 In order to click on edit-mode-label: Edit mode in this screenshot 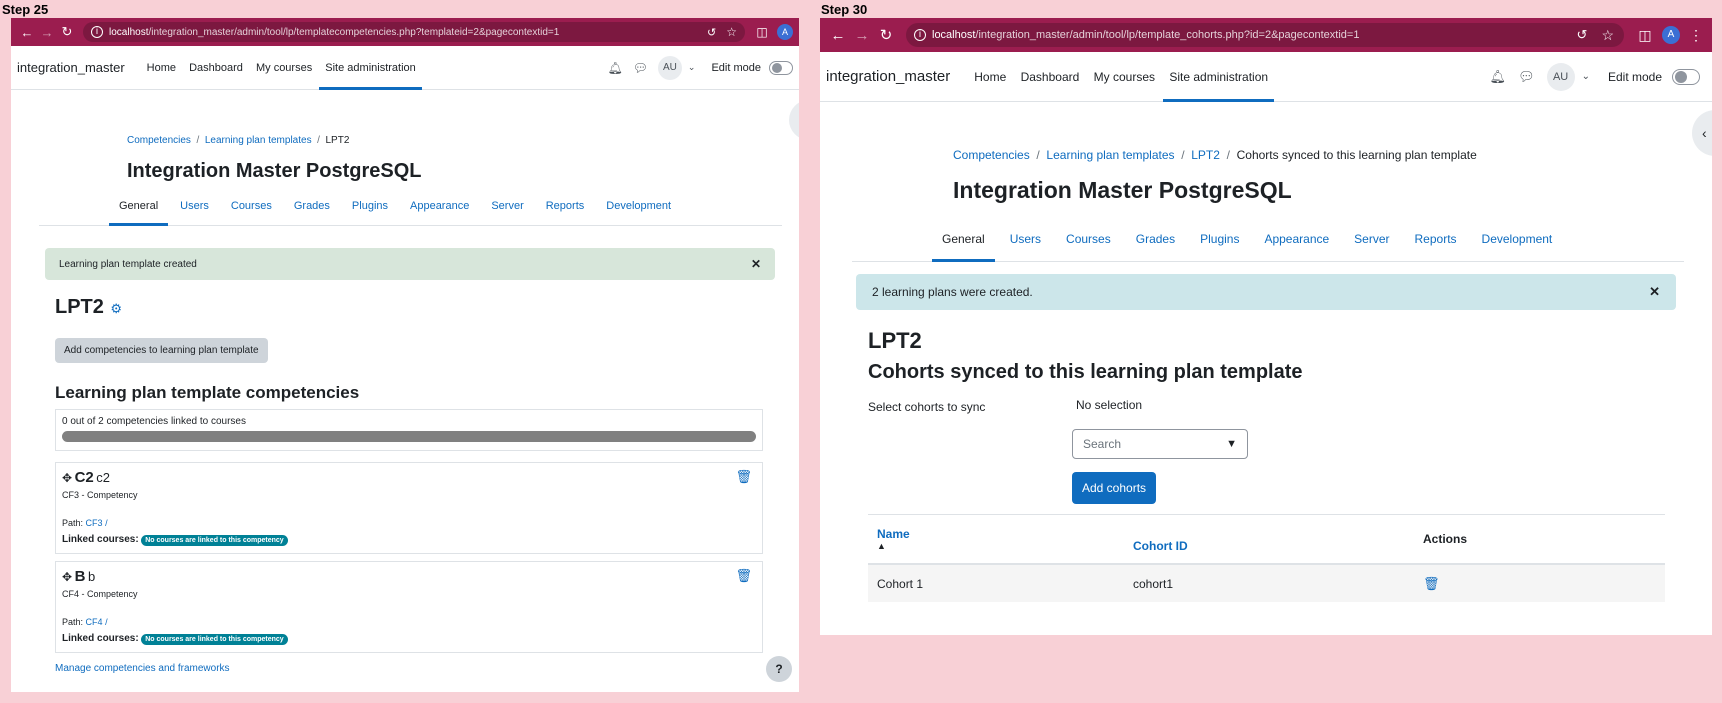, I will do `click(1634, 76)`.